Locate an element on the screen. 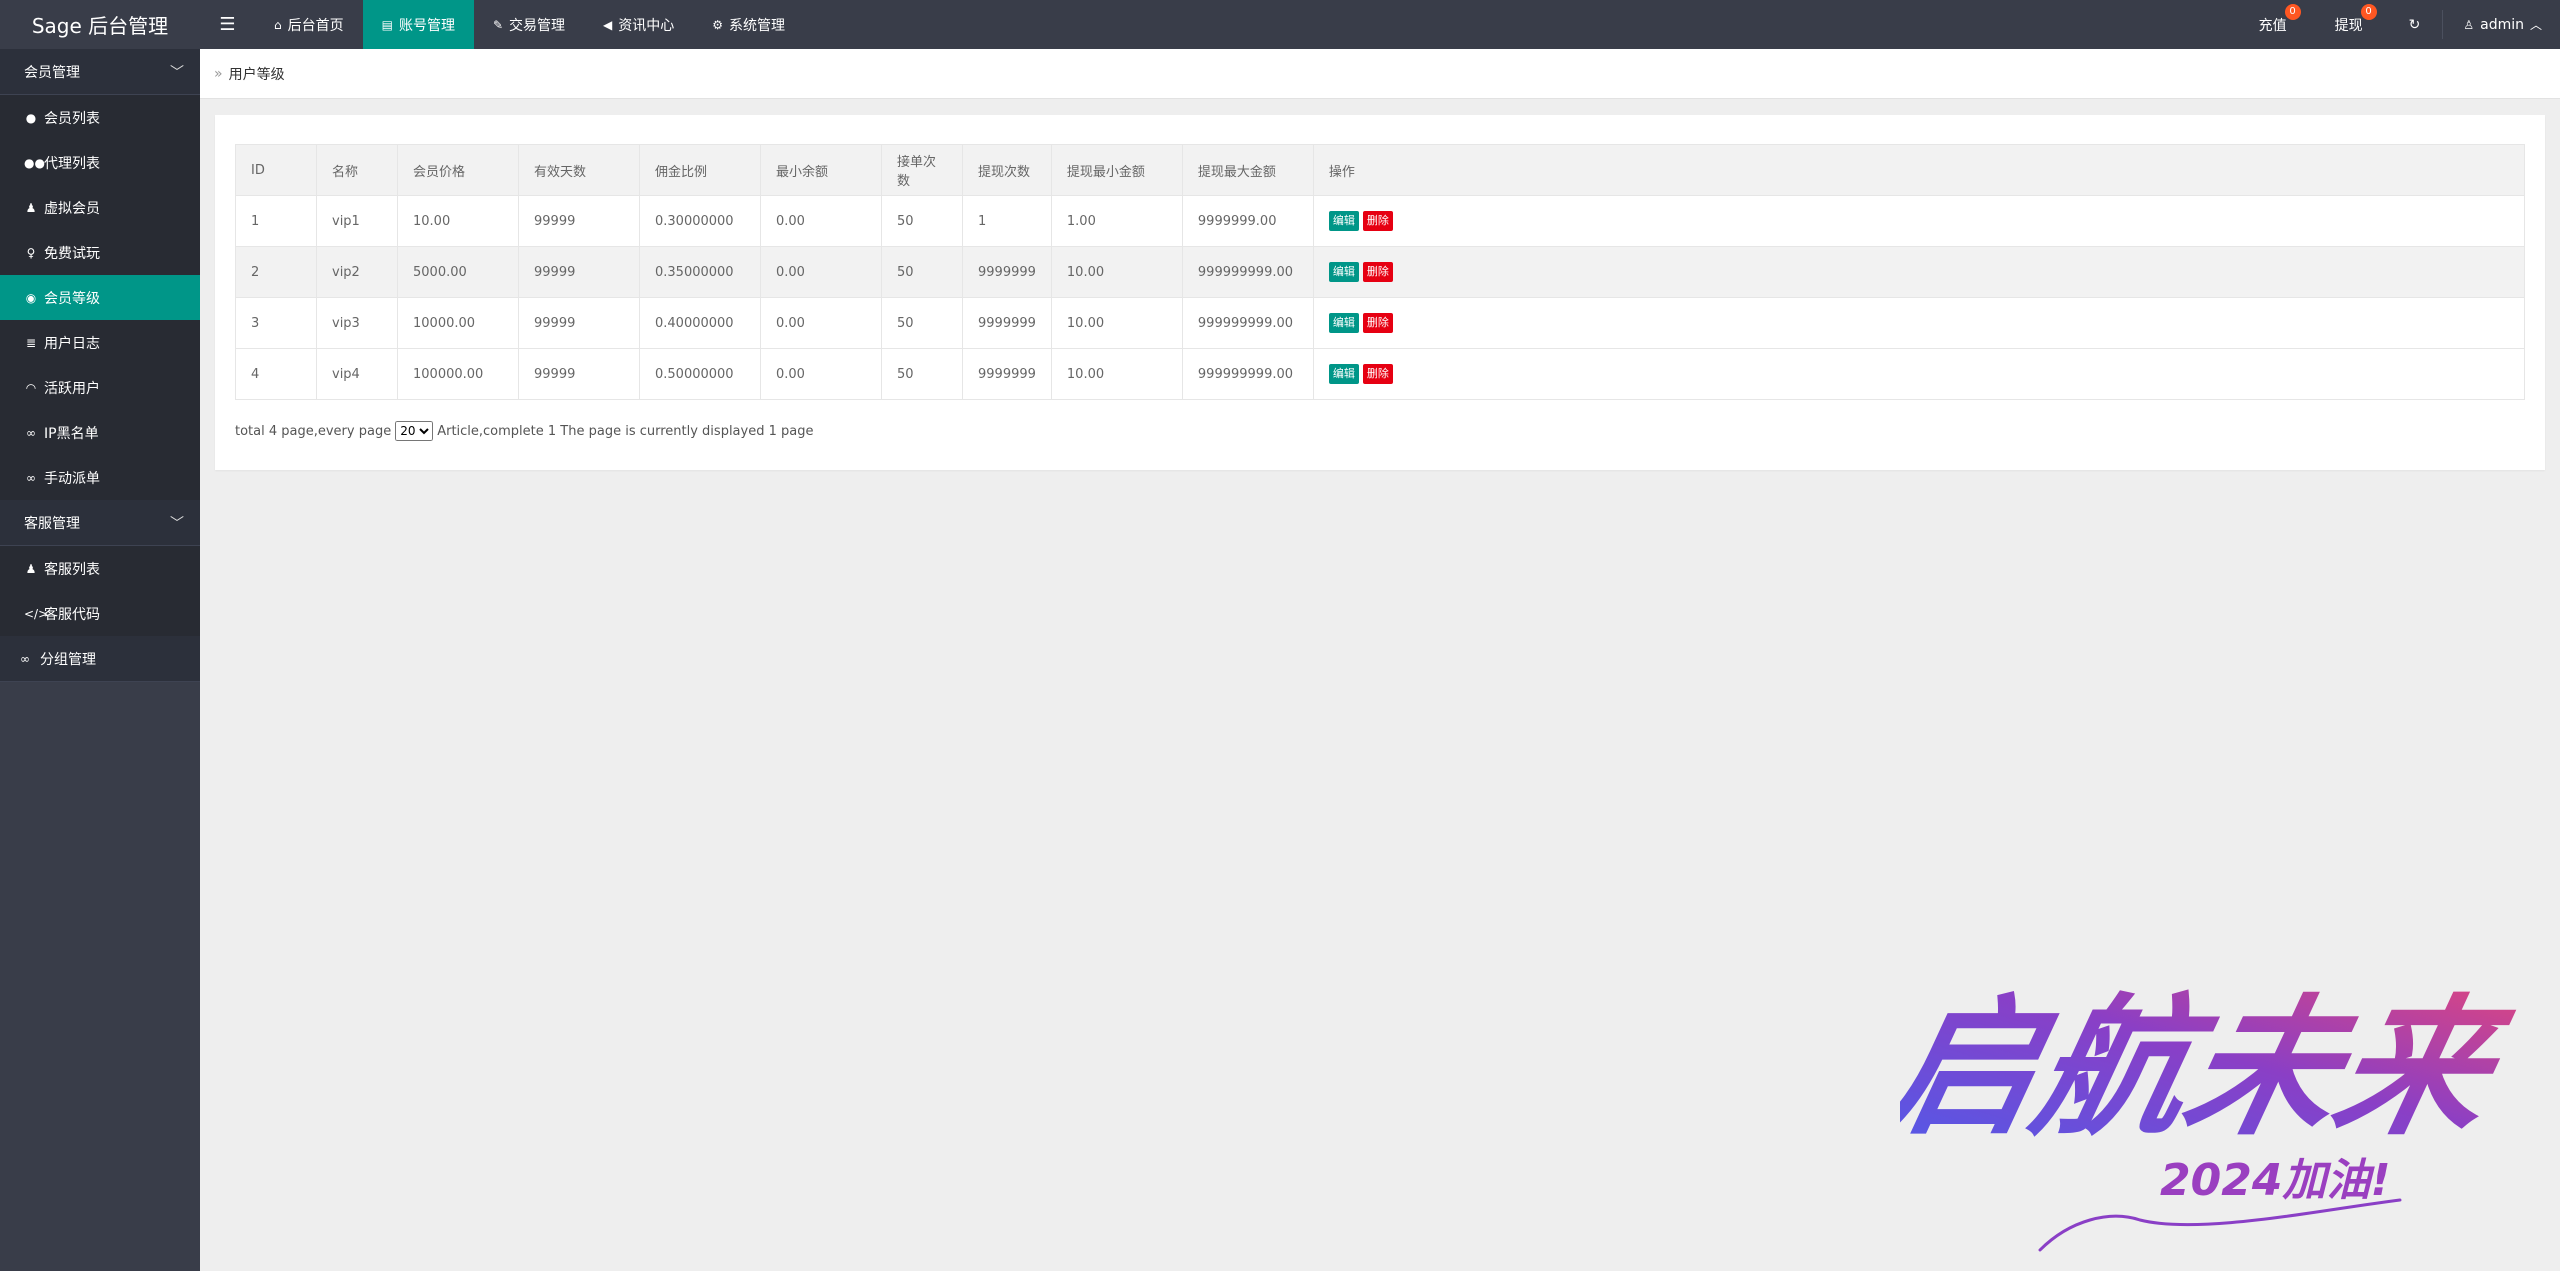  sidebar-item-group-manage: ∞ 分组管理 is located at coordinates (100, 659).